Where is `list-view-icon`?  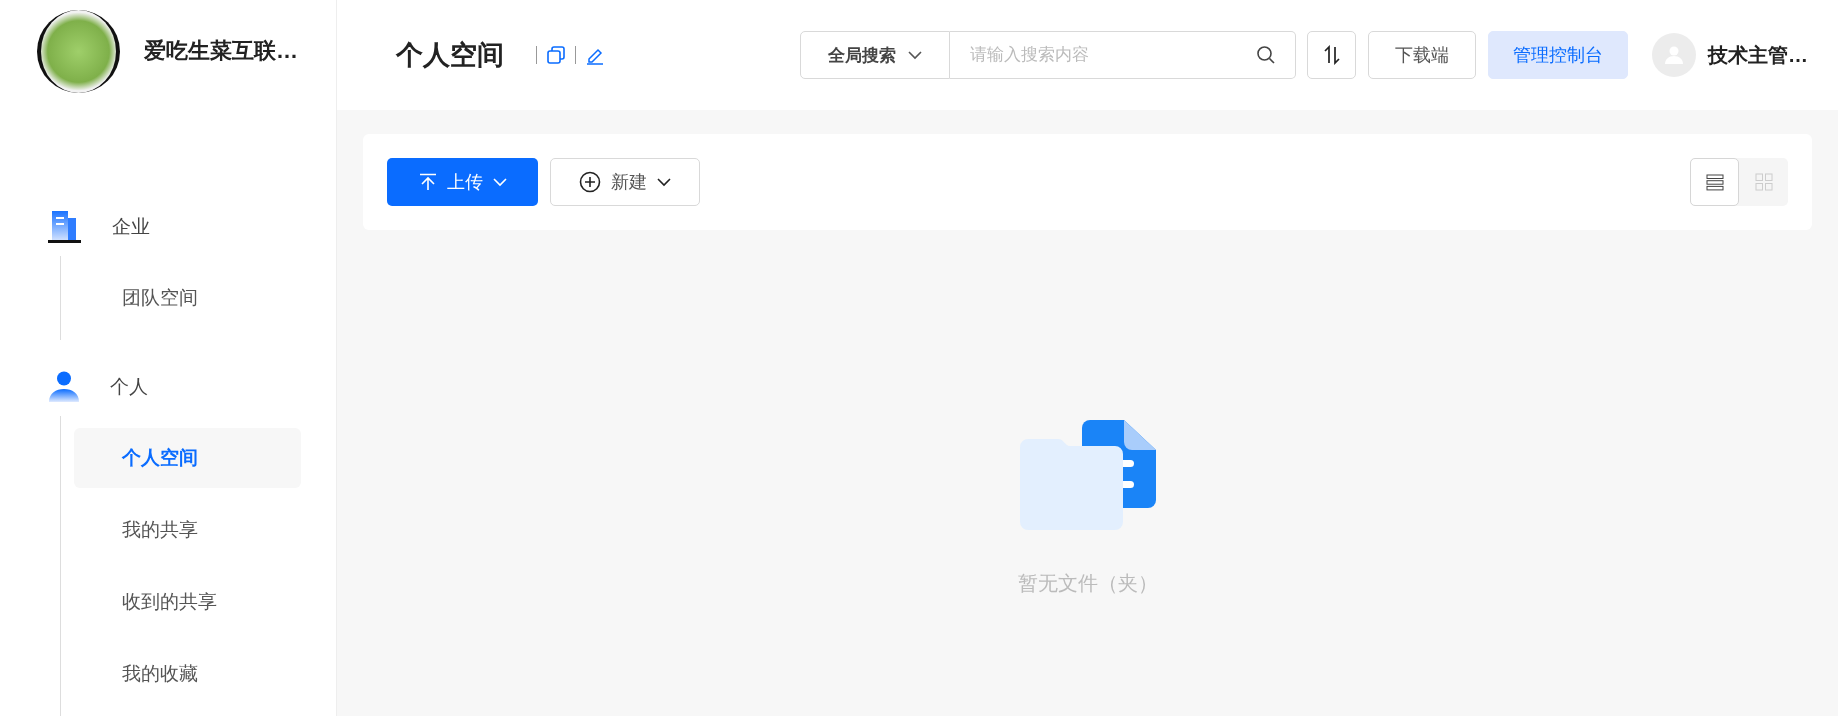 list-view-icon is located at coordinates (1714, 182).